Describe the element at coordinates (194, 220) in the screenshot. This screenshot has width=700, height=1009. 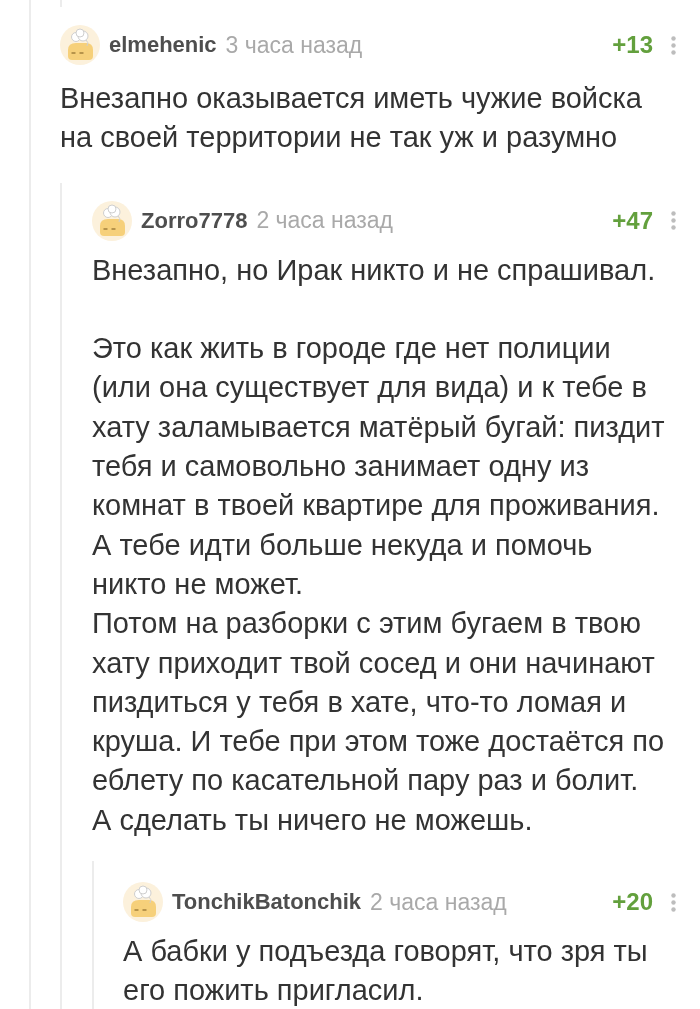
I see `username: Zorro7778` at that location.